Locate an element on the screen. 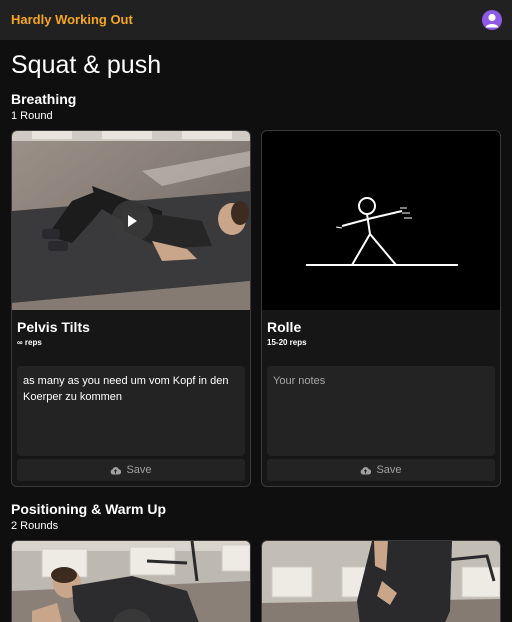 The height and width of the screenshot is (622, 512). exercise-name: Pelvis Tilts is located at coordinates (53, 327).